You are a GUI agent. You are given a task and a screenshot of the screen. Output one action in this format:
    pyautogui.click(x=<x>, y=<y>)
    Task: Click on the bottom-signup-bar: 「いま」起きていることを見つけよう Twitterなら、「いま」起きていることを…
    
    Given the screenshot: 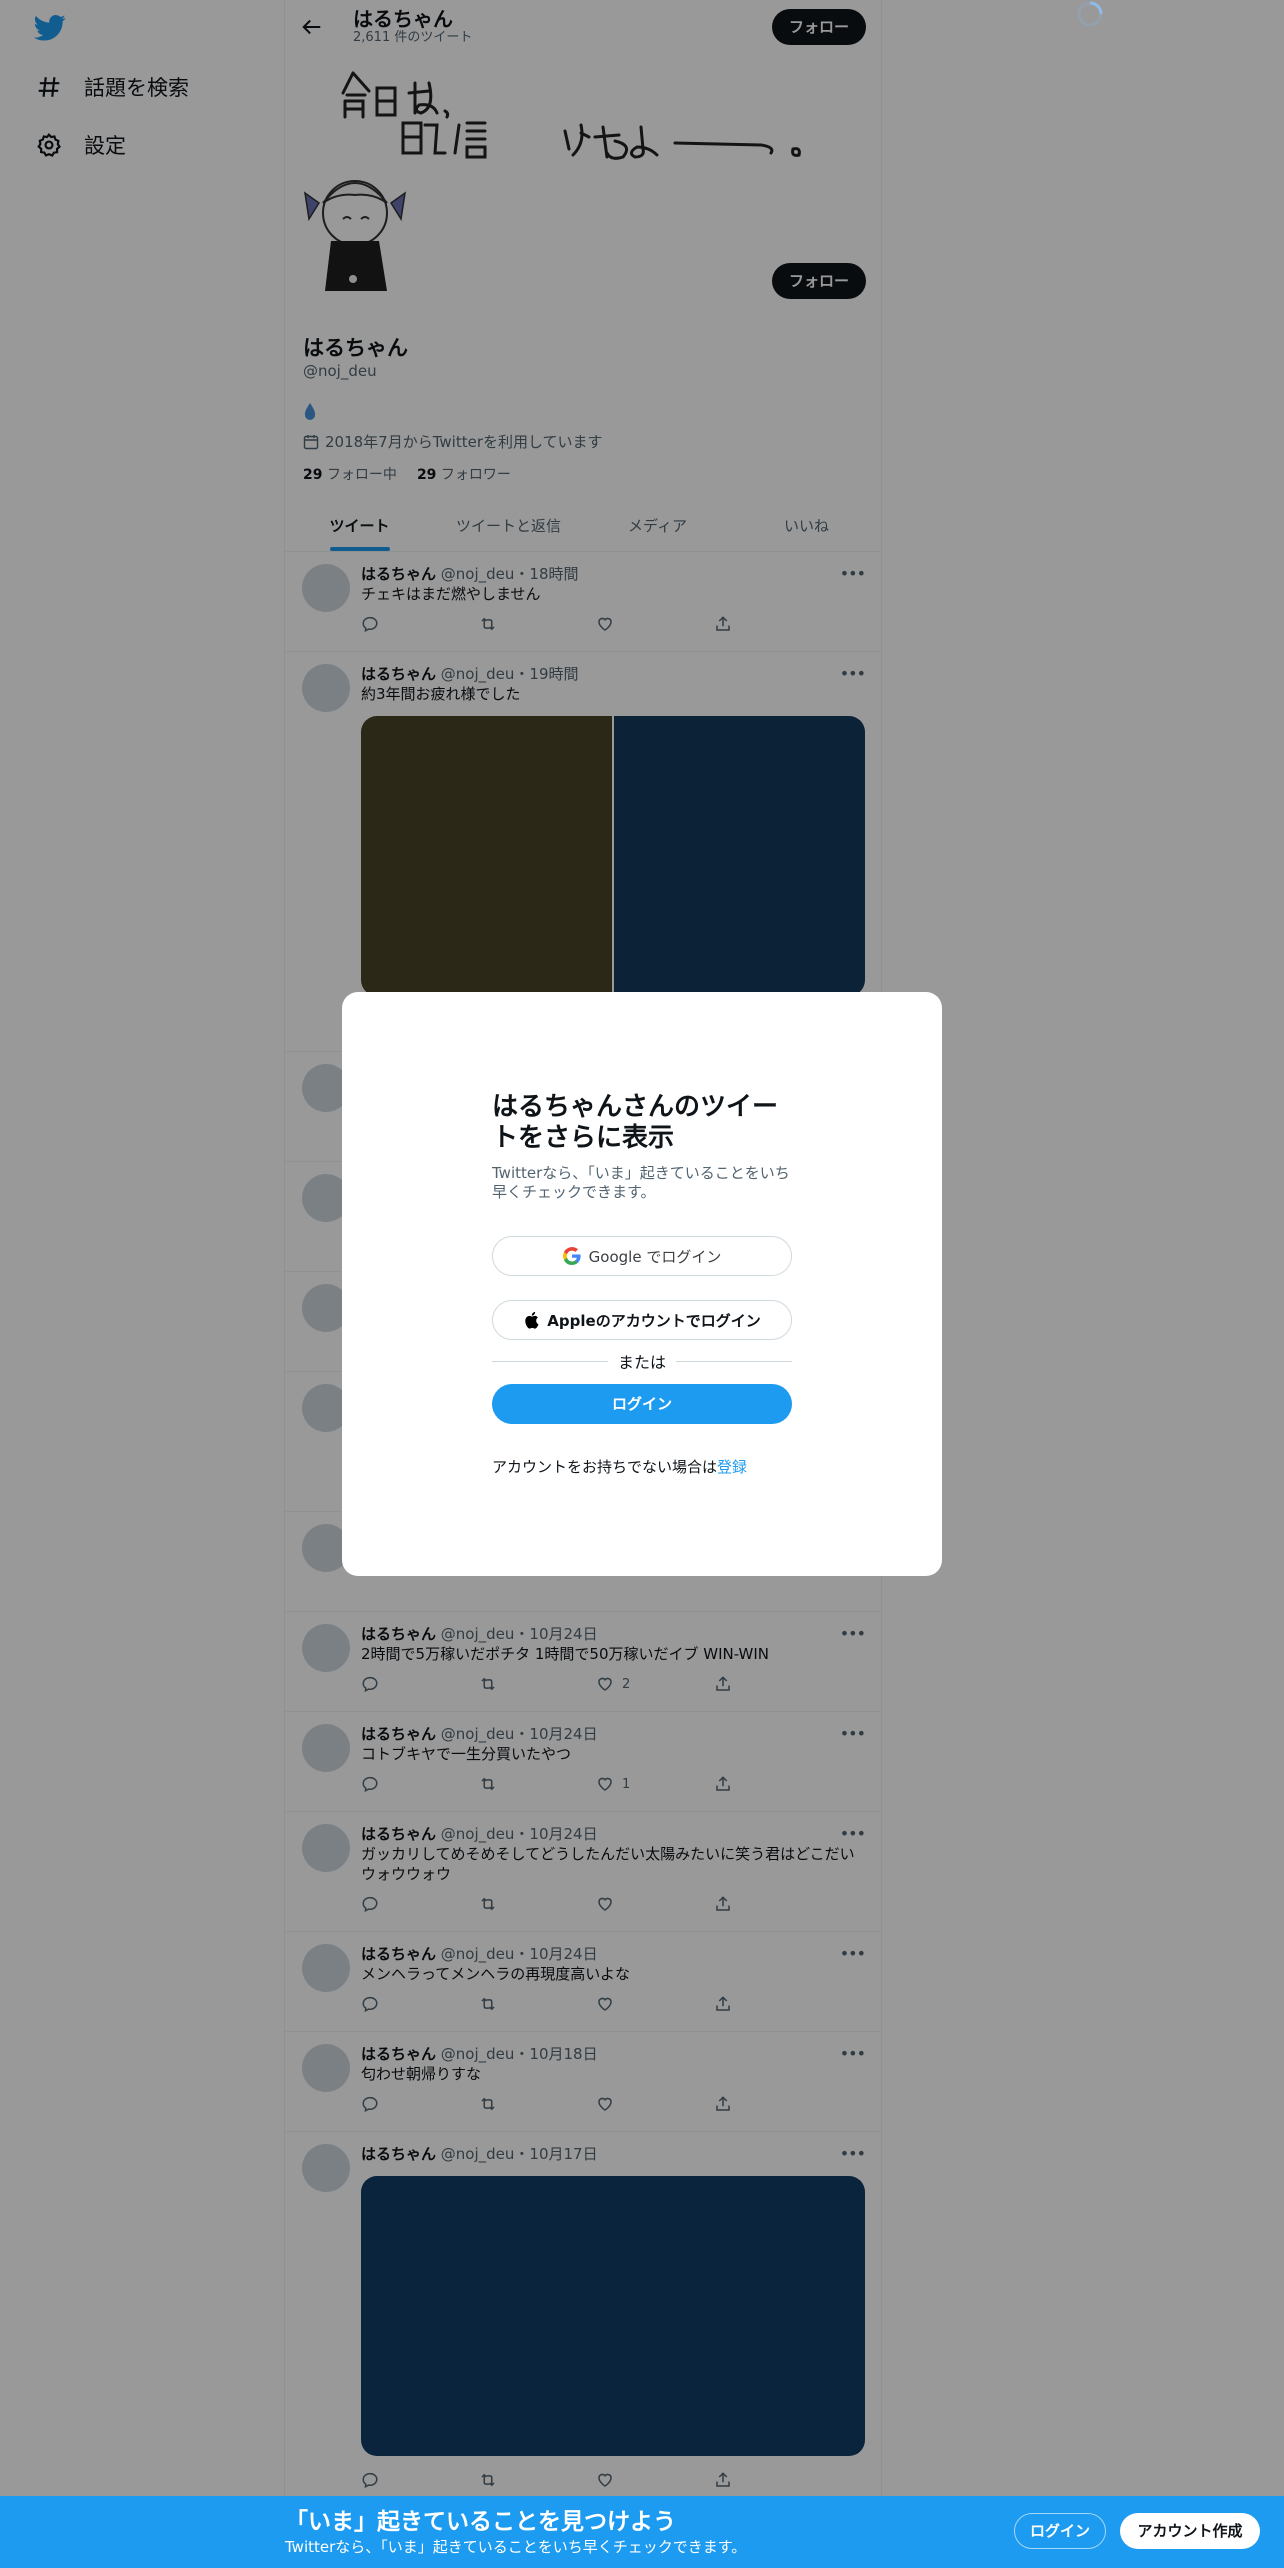 What is the action you would take?
    pyautogui.click(x=642, y=2532)
    